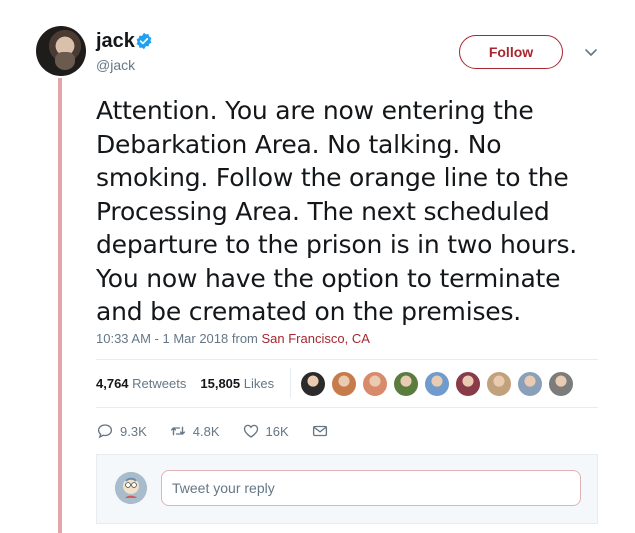  I want to click on retweets-label: Retweets, so click(159, 383).